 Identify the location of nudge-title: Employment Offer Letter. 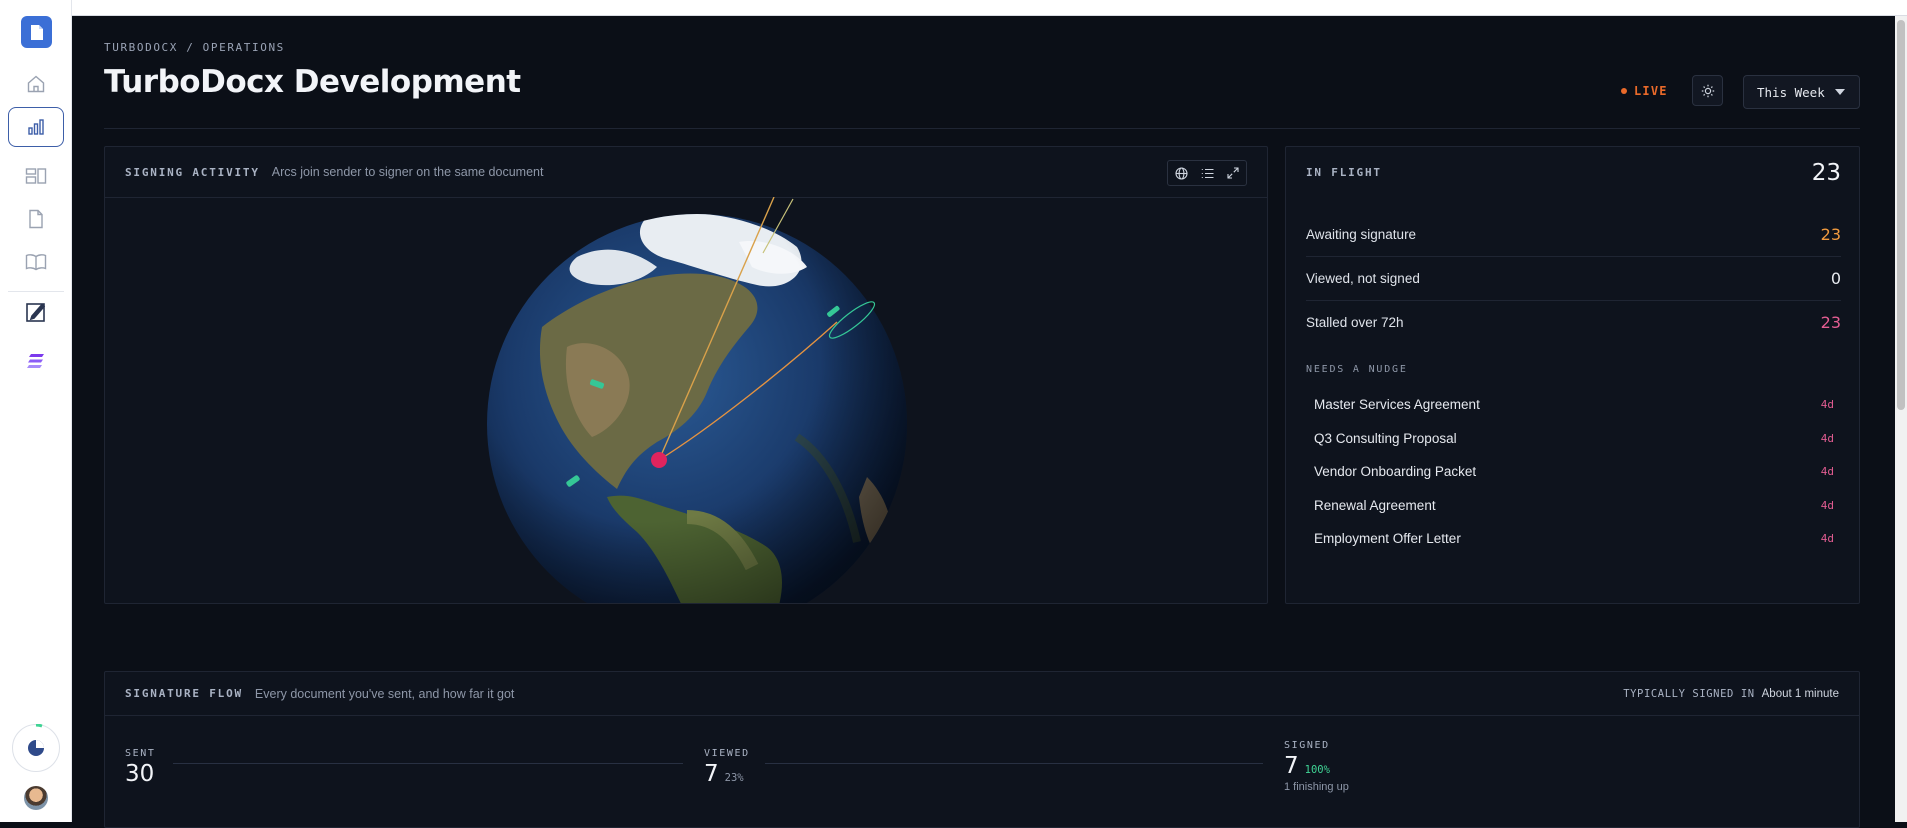
(1387, 538).